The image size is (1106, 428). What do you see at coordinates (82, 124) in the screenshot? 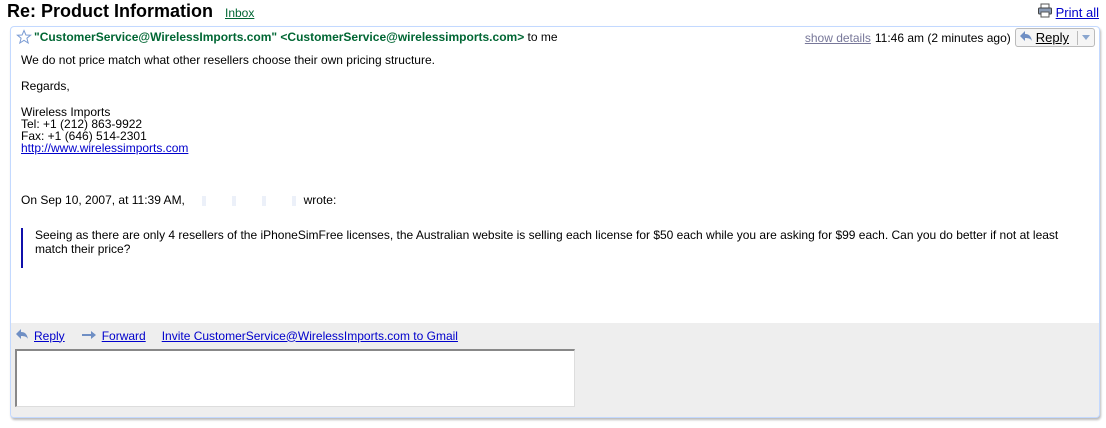
I see `signature-tel: Tel: +1 (212) 863-9922` at bounding box center [82, 124].